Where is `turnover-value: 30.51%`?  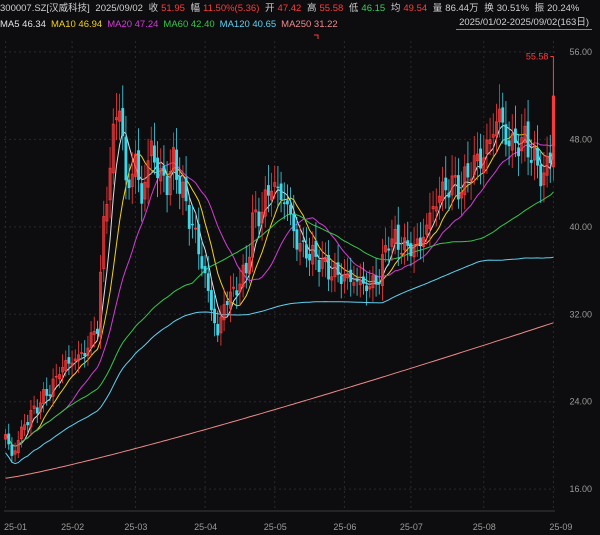
turnover-value: 30.51% is located at coordinates (512, 8).